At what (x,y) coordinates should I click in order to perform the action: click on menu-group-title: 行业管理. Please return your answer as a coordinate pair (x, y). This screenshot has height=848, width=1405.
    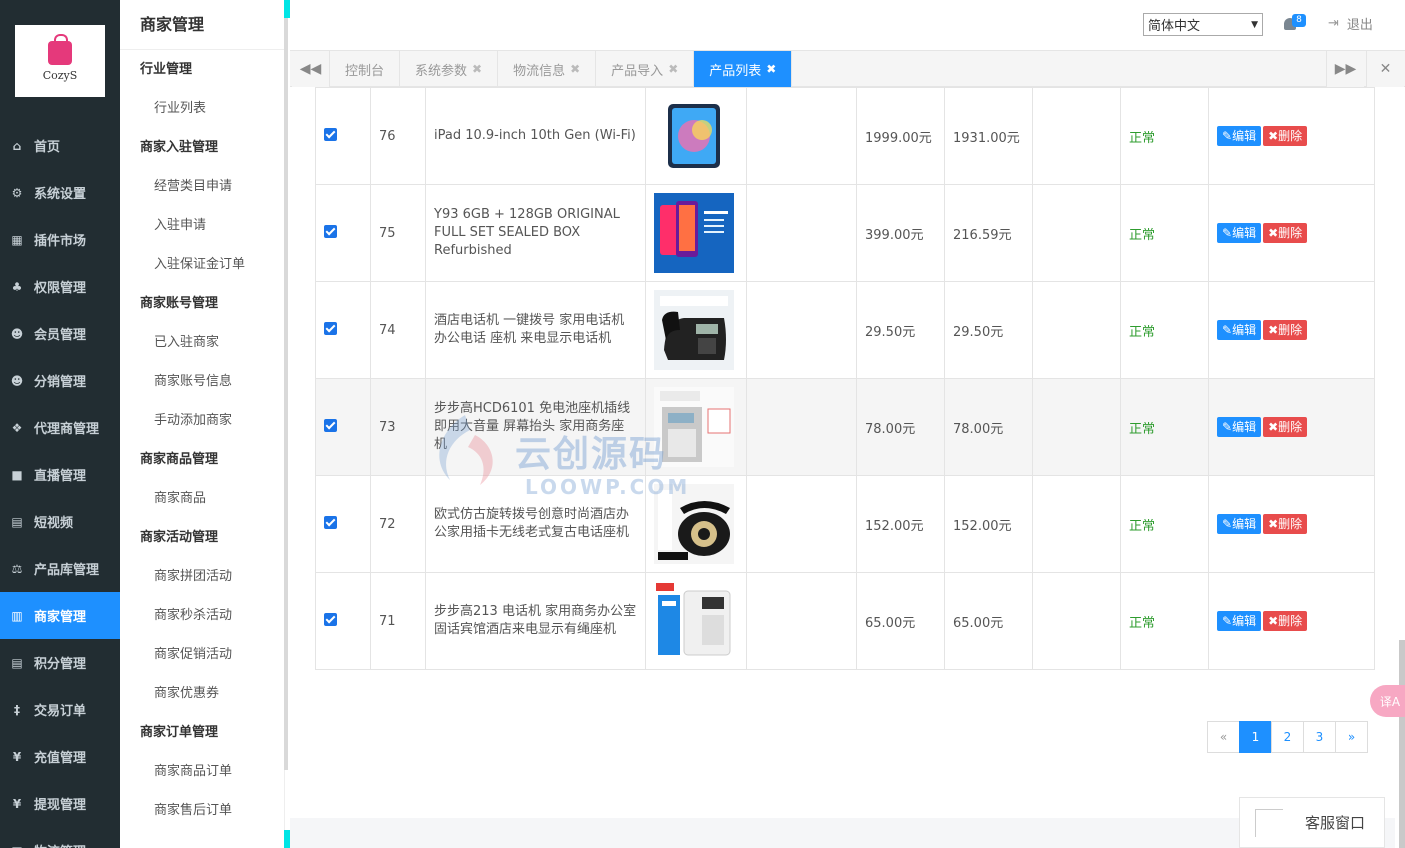
    Looking at the image, I should click on (202, 69).